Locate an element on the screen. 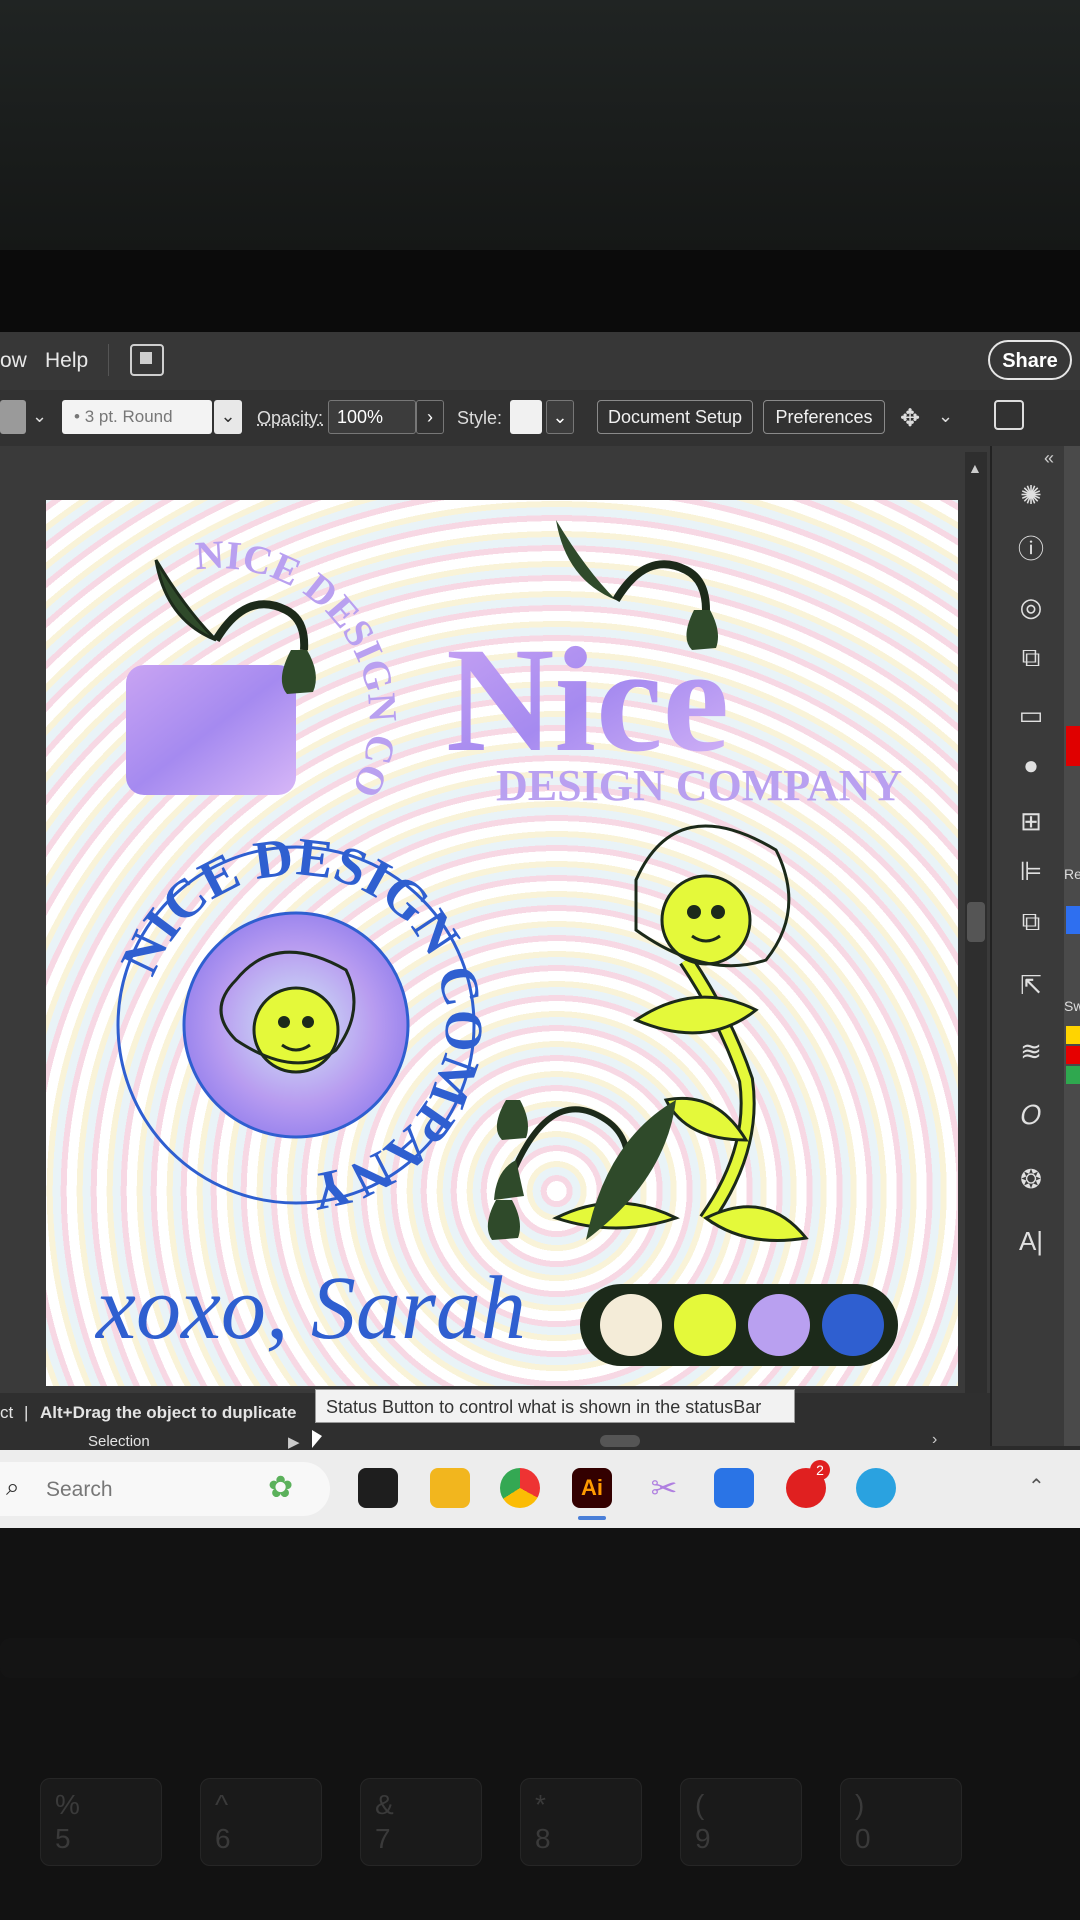  pathfinder-icon: ⧉ is located at coordinates (1031, 921).